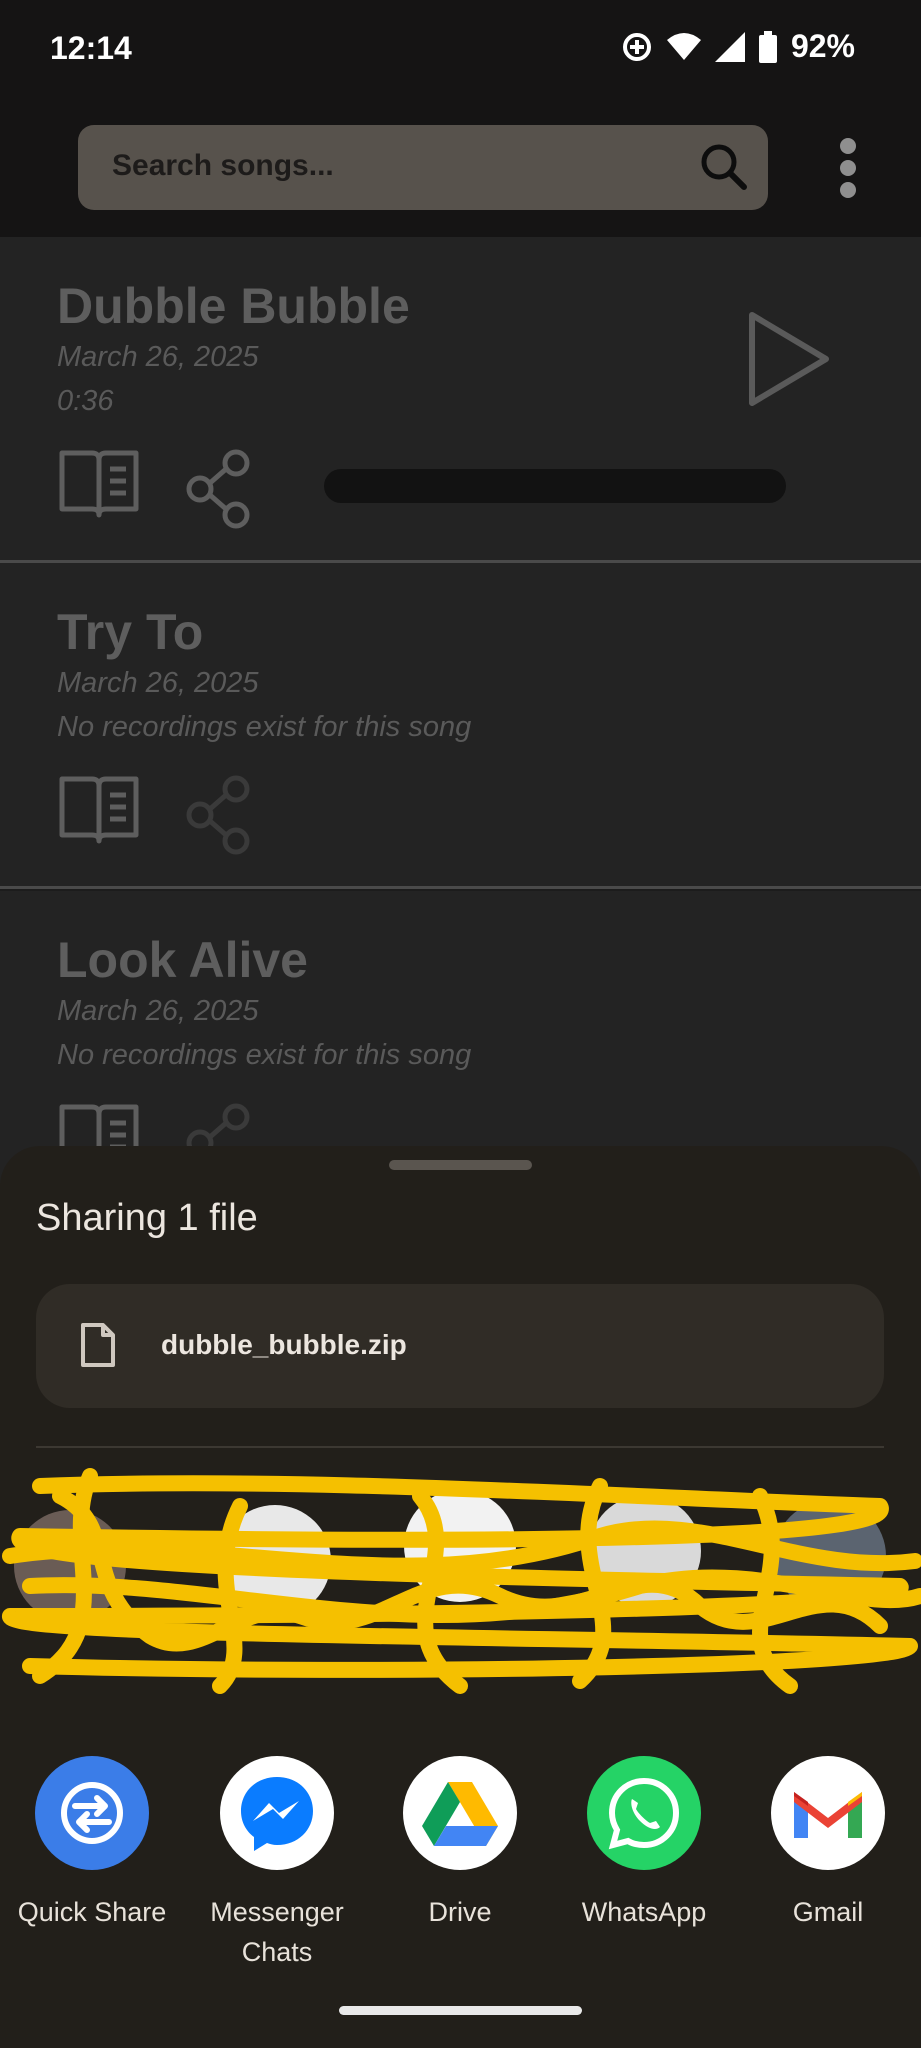 This screenshot has width=921, height=2048. Describe the element at coordinates (460, 1447) in the screenshot. I see `divider` at that location.